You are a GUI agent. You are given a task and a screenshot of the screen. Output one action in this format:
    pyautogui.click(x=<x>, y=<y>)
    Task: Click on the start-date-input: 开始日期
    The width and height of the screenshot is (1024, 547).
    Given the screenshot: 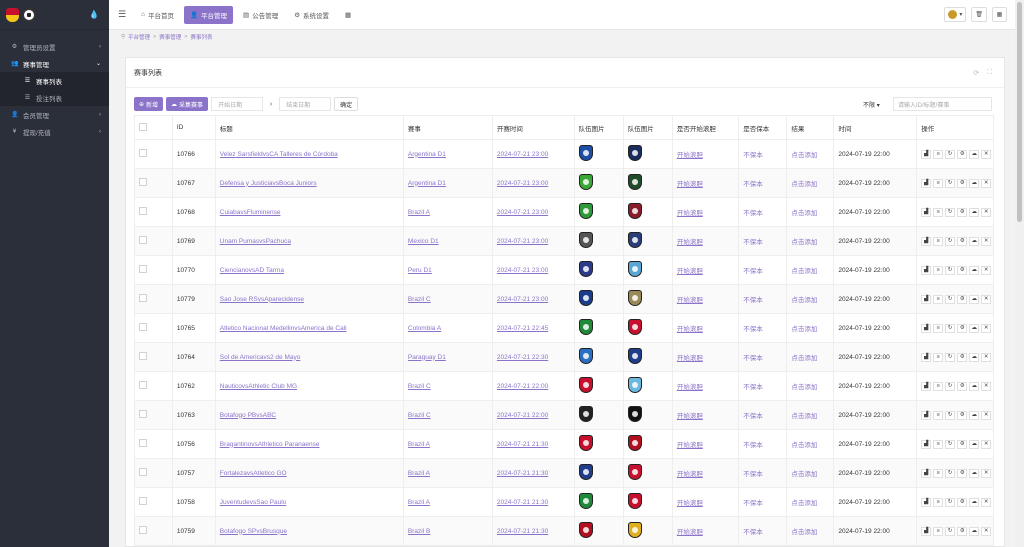 What is the action you would take?
    pyautogui.click(x=237, y=104)
    